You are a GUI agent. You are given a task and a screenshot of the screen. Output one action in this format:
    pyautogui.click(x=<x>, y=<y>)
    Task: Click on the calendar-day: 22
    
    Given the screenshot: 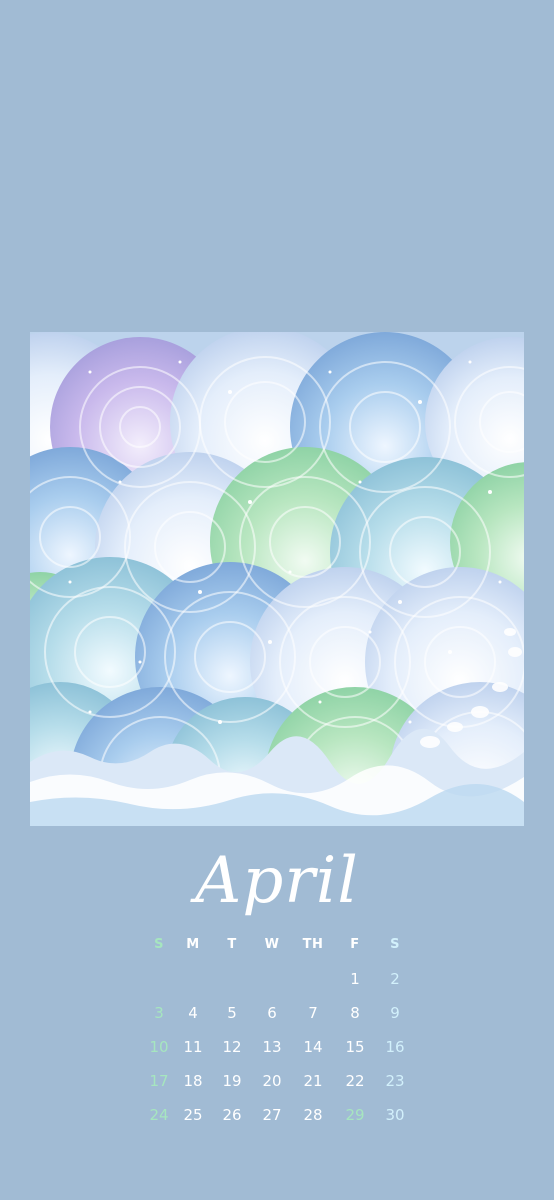 What is the action you would take?
    pyautogui.click(x=355, y=1081)
    